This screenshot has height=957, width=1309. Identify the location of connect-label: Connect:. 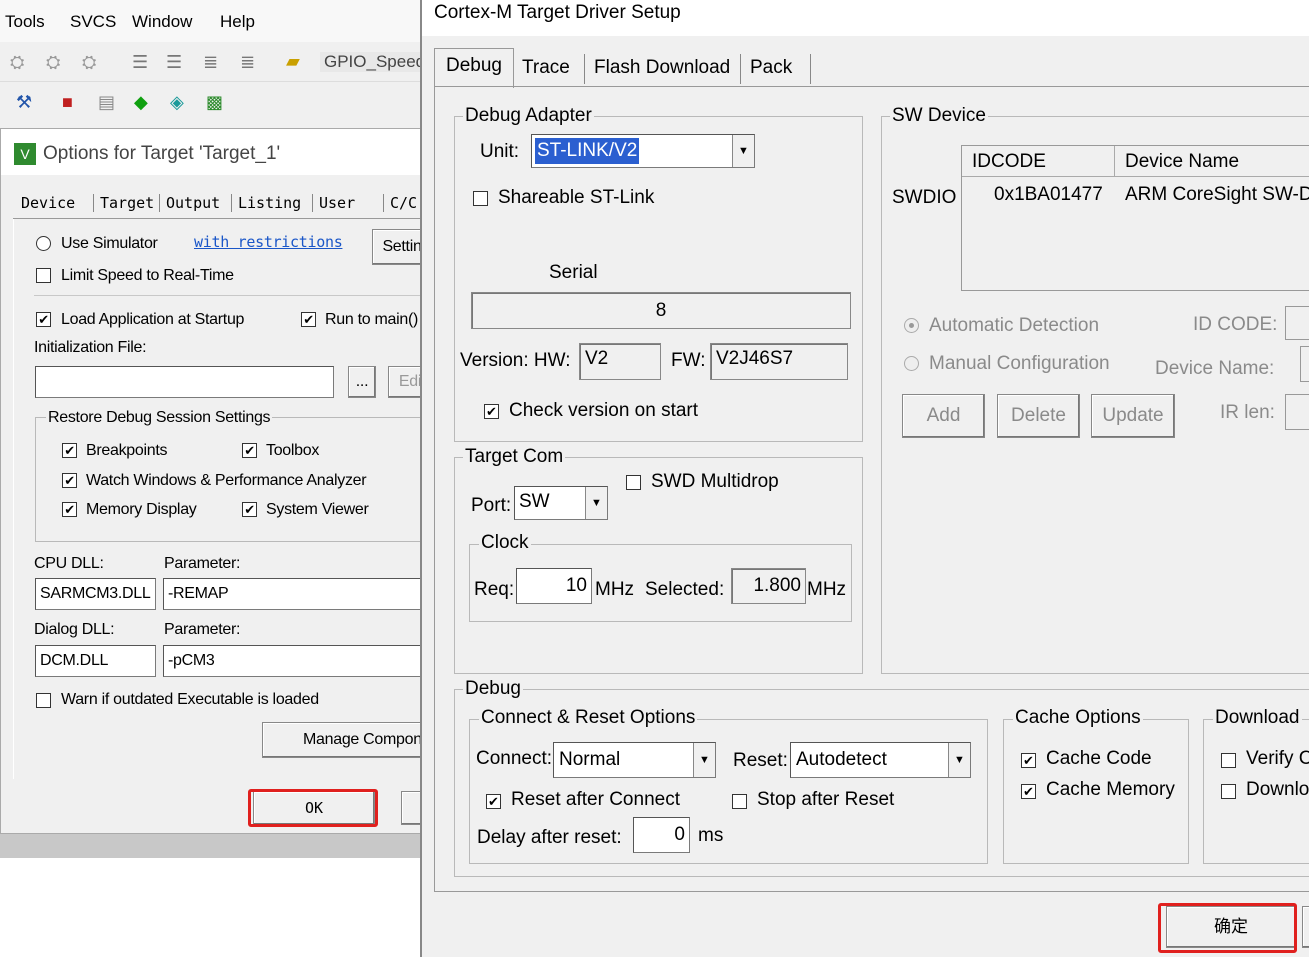
(514, 758).